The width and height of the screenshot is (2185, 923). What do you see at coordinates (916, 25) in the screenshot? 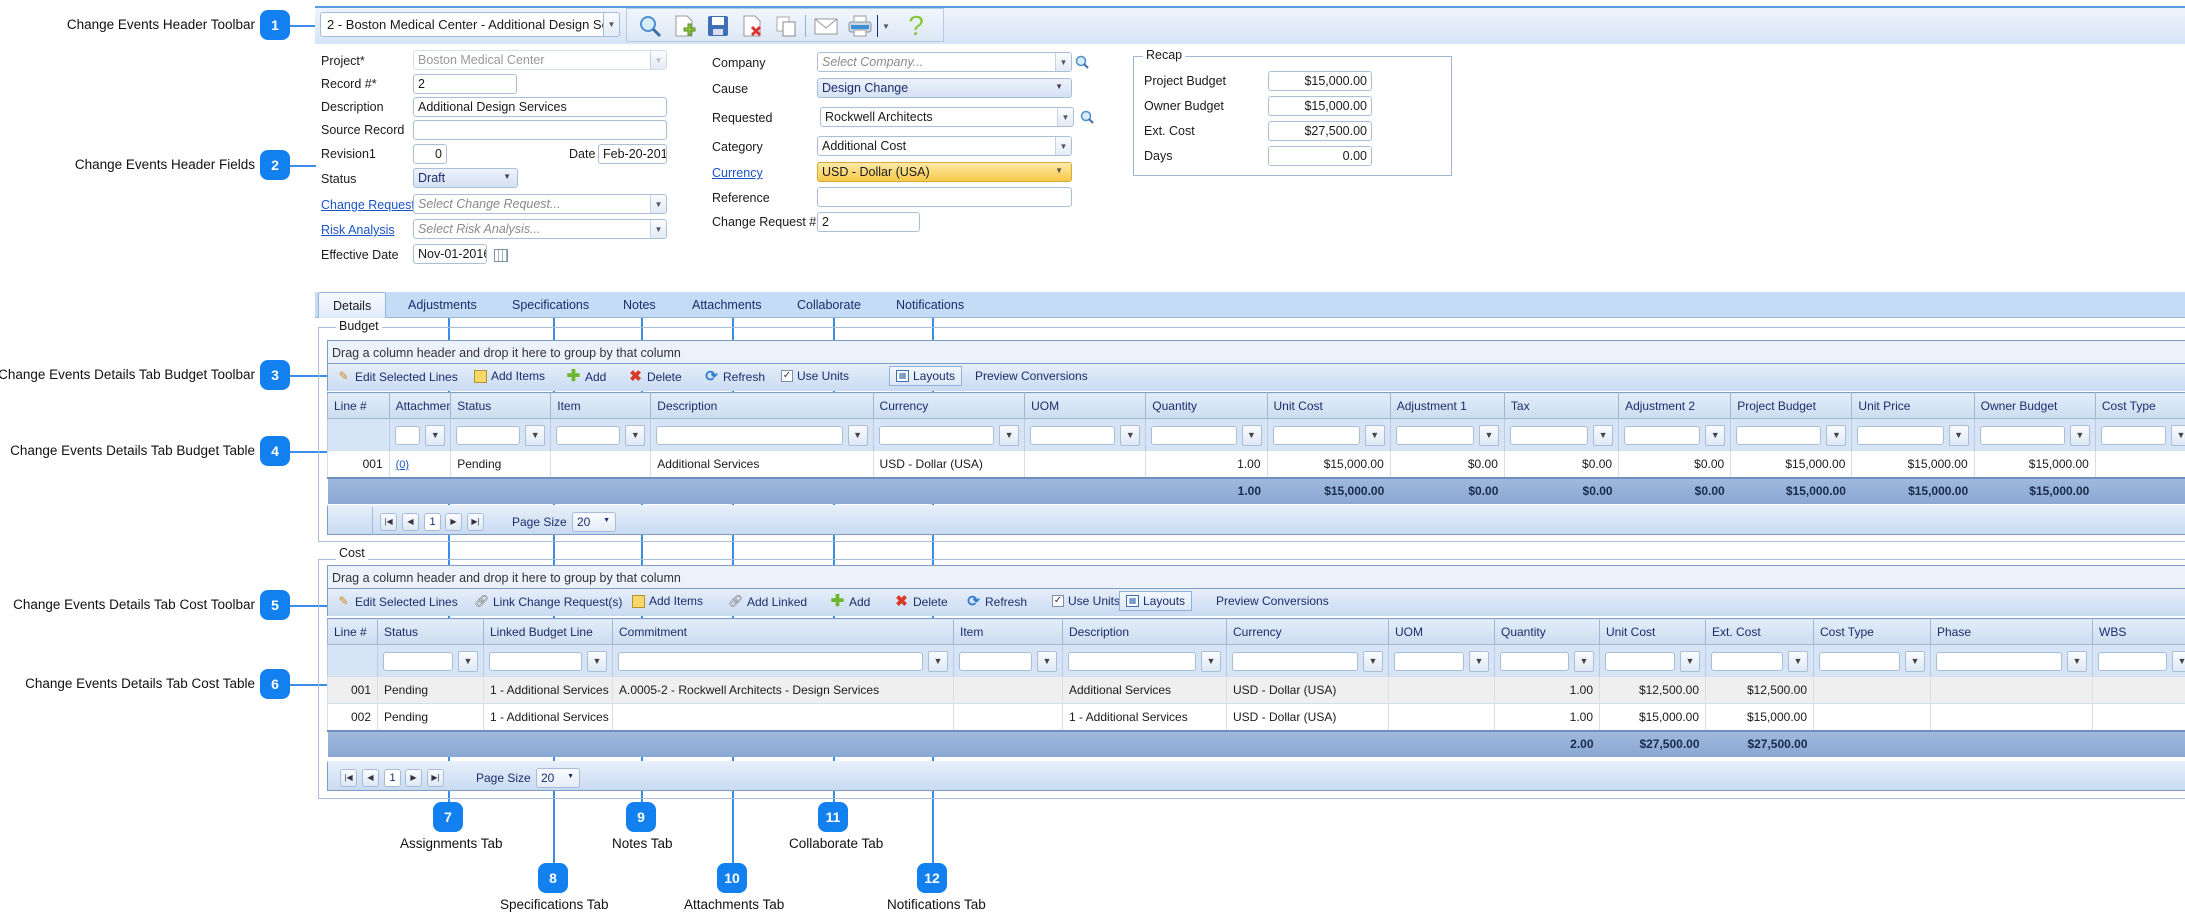
I see `help-icon: ?` at bounding box center [916, 25].